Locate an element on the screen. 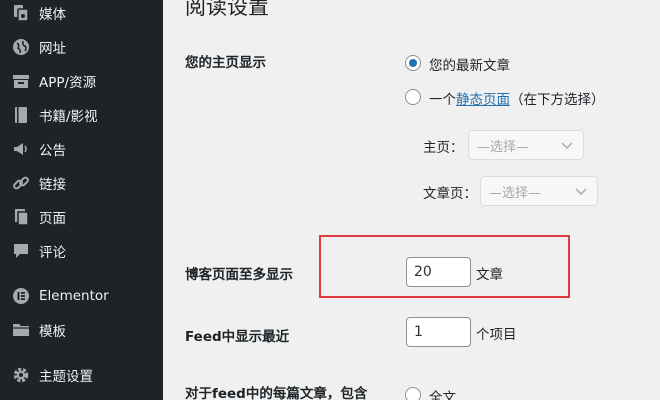  sidebar-item-templates: 模板 is located at coordinates (81, 330).